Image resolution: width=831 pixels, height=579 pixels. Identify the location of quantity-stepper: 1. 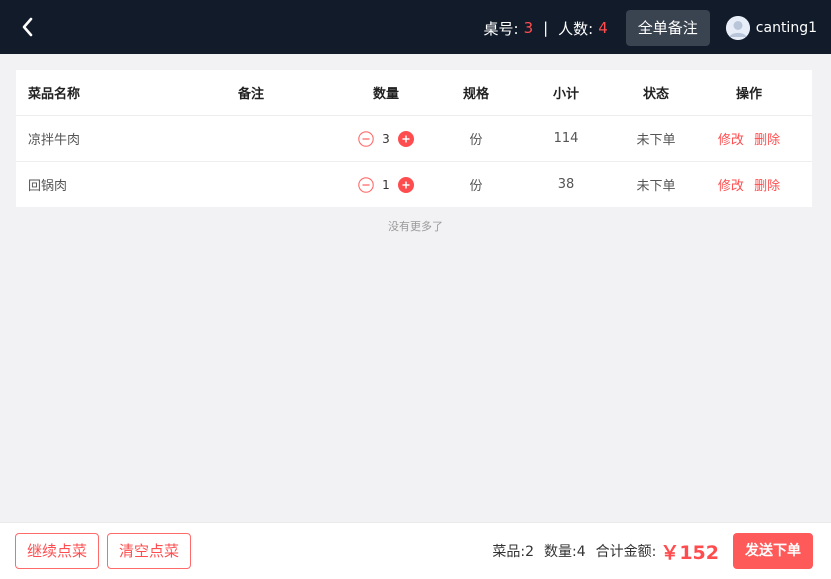
(386, 184).